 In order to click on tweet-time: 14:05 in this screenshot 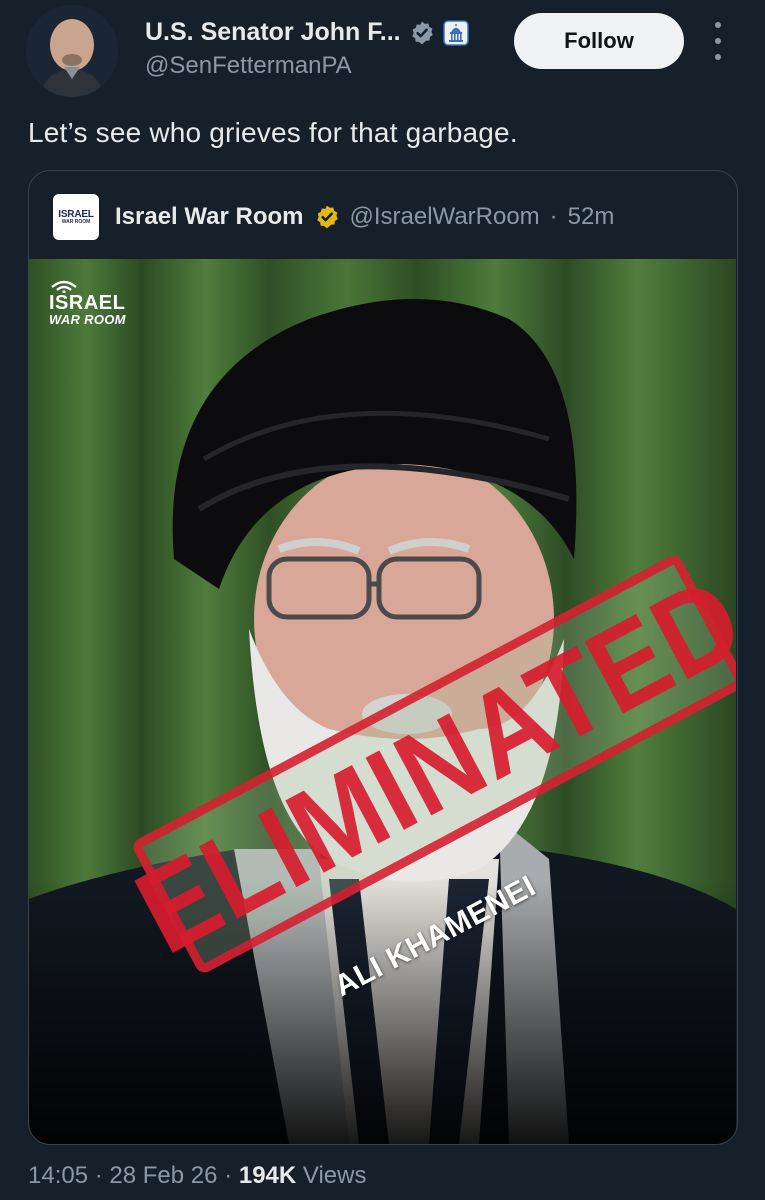, I will do `click(58, 1175)`.